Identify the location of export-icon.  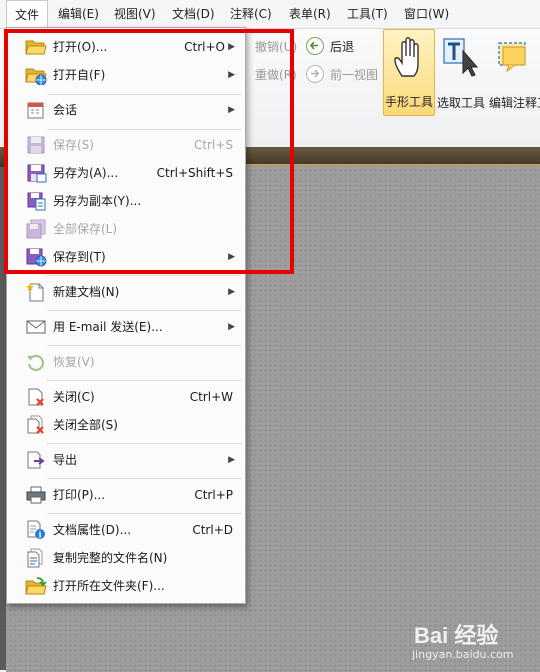
(36, 460).